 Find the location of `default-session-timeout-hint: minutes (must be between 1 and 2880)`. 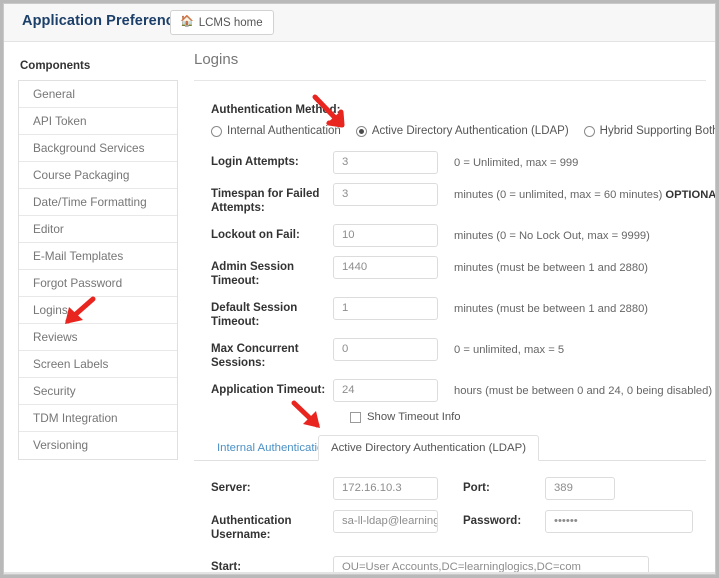

default-session-timeout-hint: minutes (must be between 1 and 2880) is located at coordinates (551, 306).